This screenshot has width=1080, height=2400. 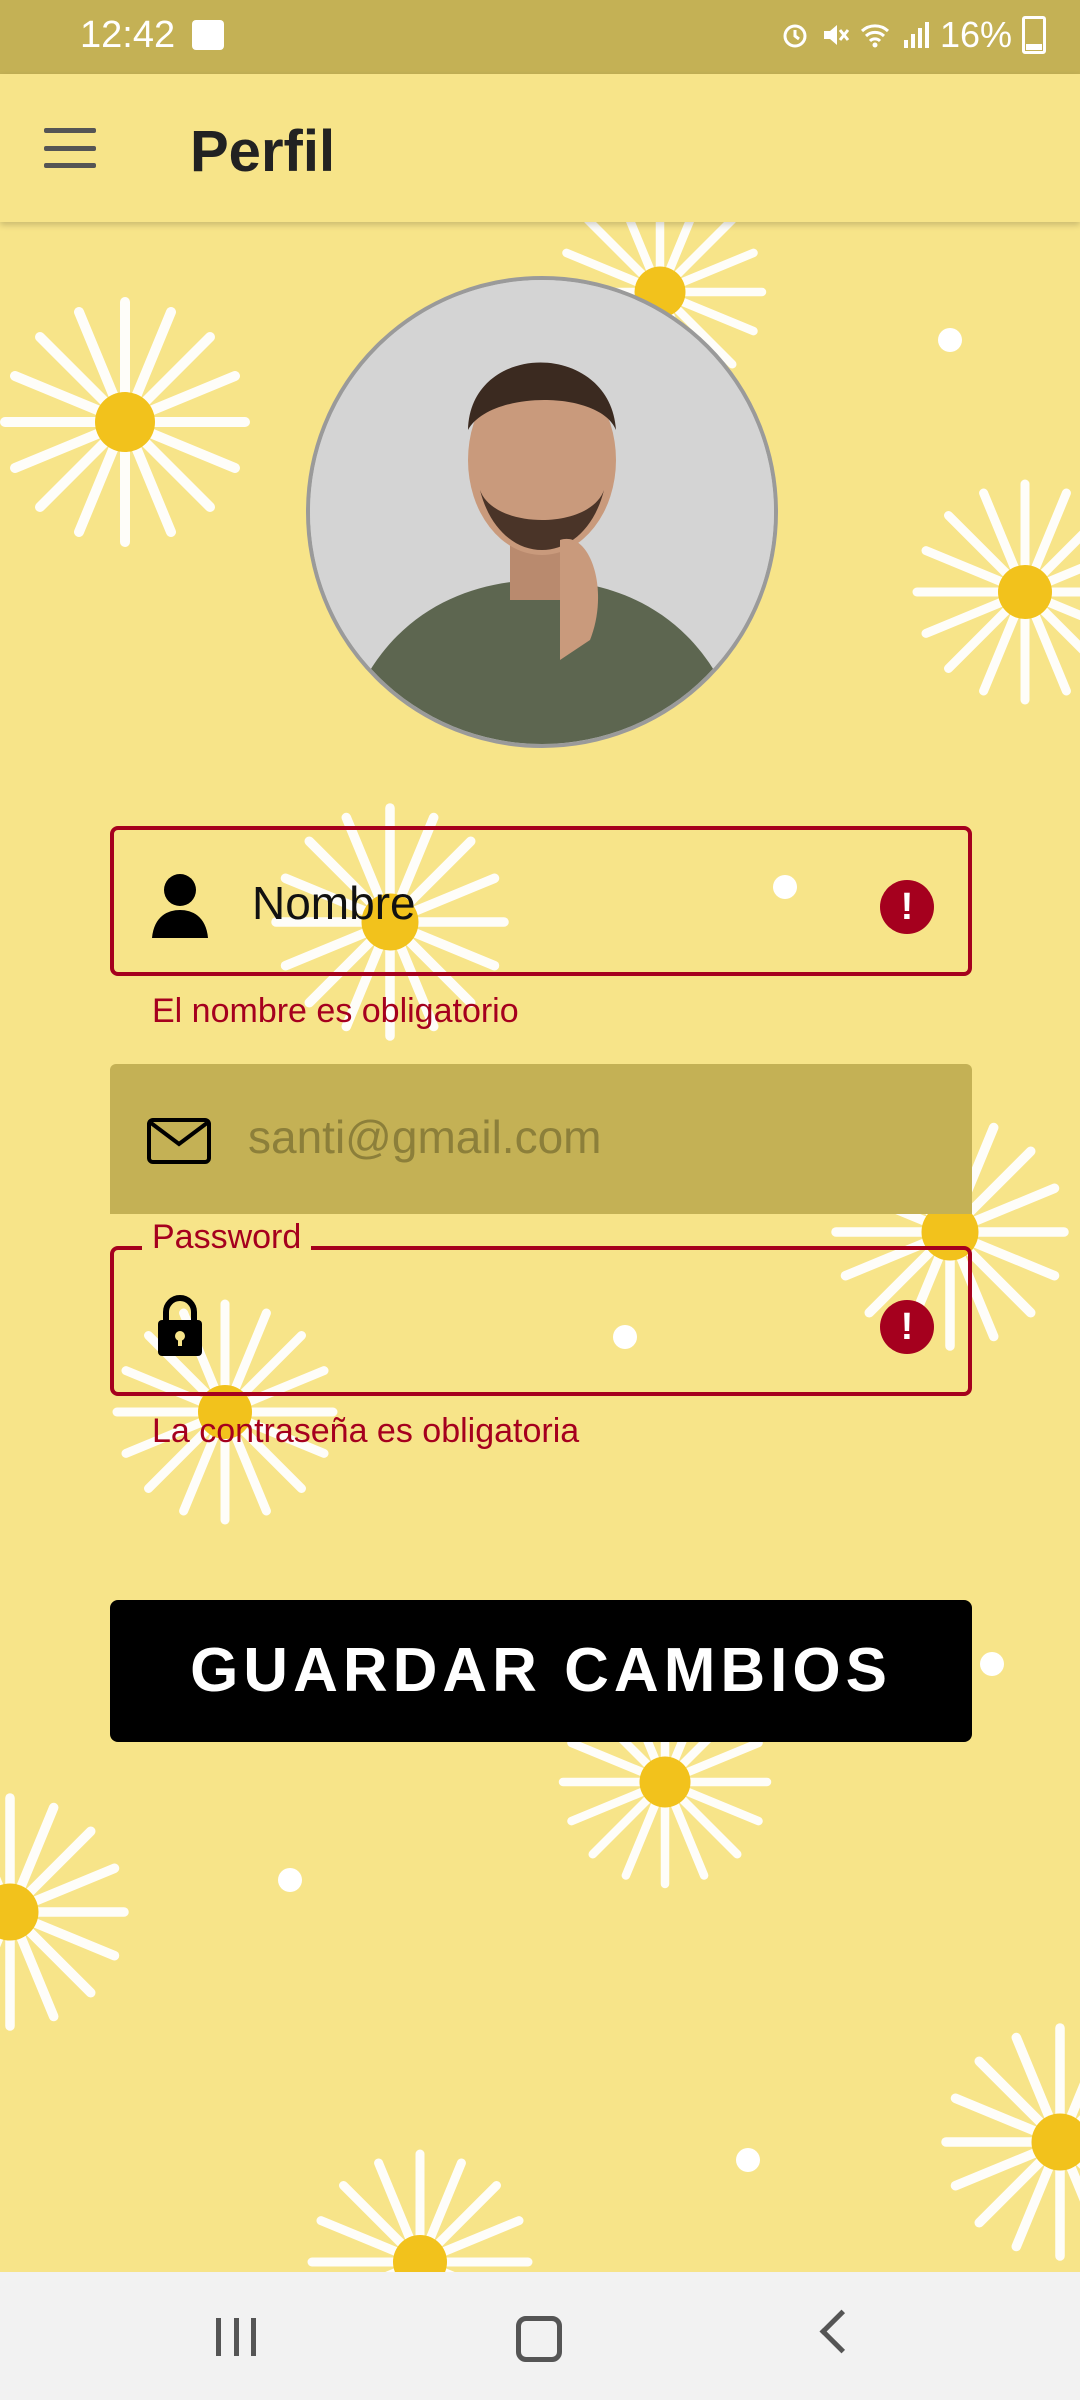 I want to click on lock-icon, so click(x=180, y=1325).